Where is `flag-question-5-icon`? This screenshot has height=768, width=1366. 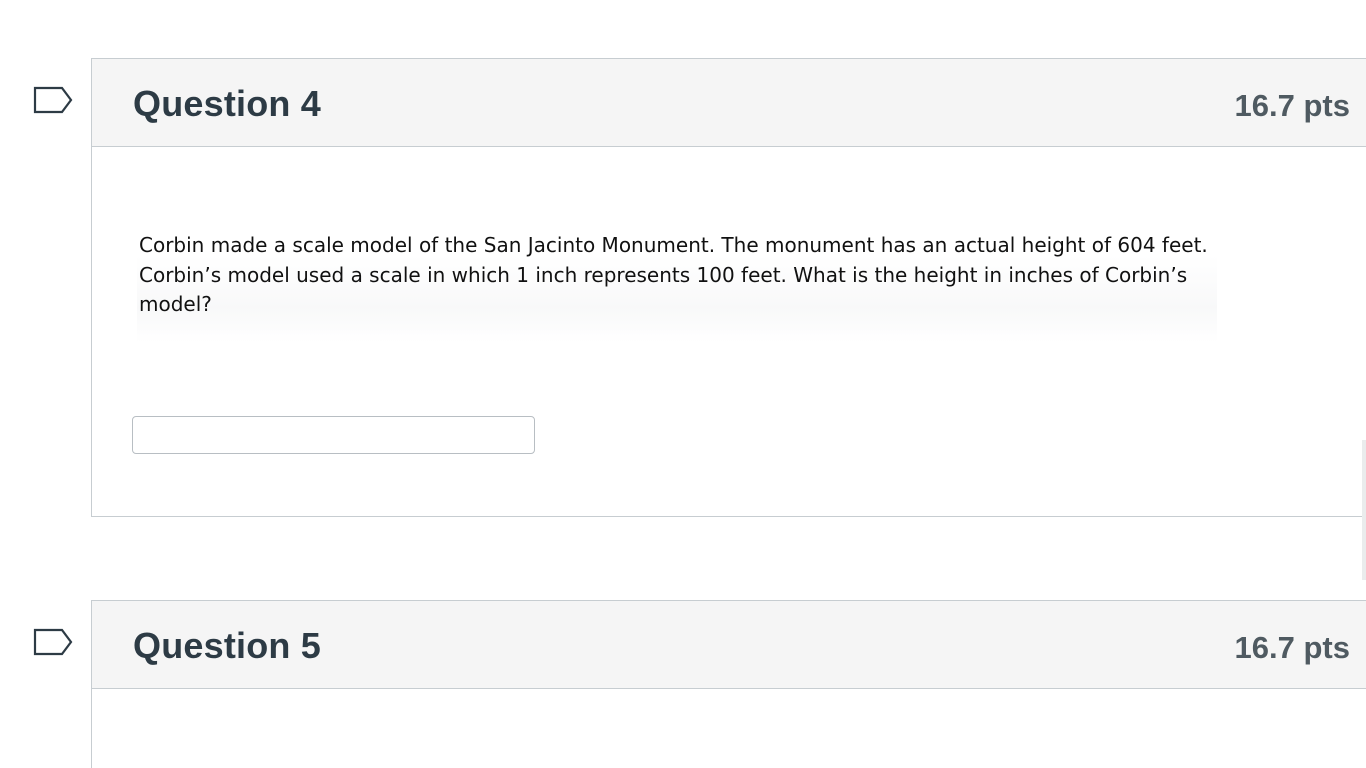
flag-question-5-icon is located at coordinates (53, 642).